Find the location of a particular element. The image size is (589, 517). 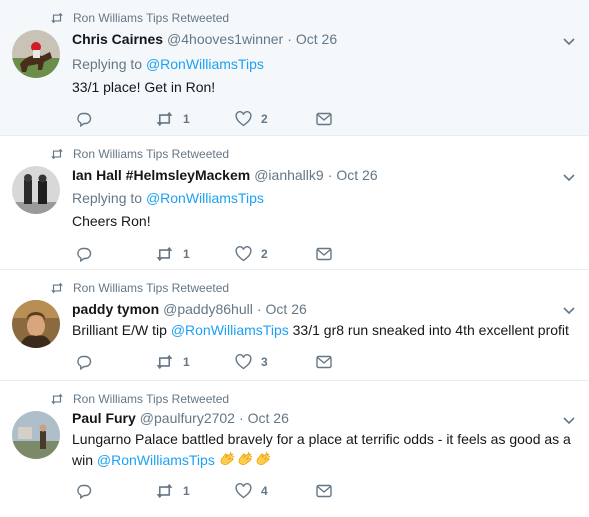

like-button: 4 is located at coordinates (251, 491).